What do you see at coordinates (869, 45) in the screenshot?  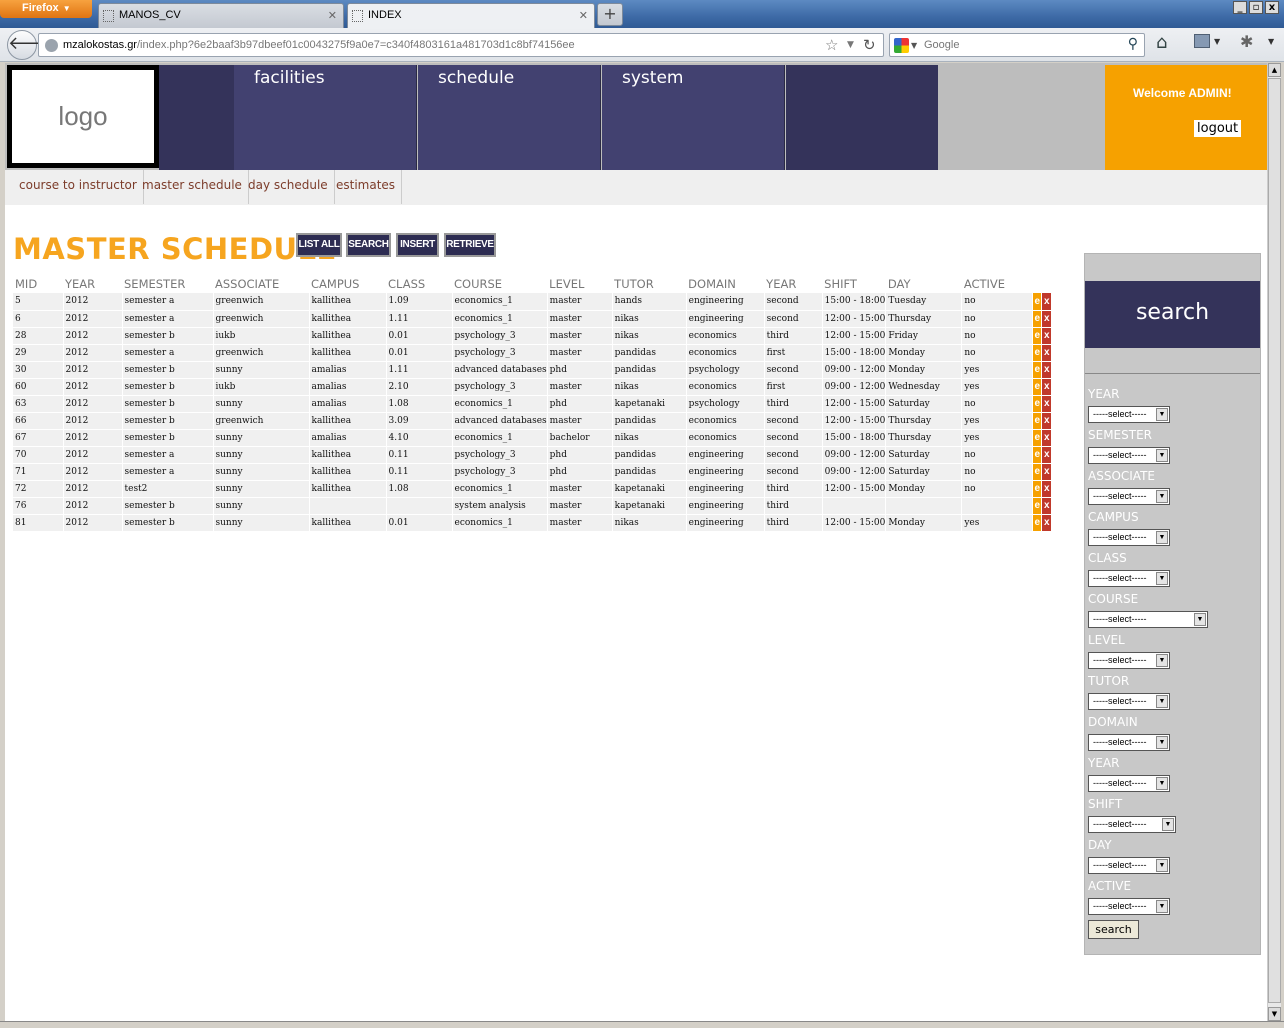 I see `reload-icon: ↻` at bounding box center [869, 45].